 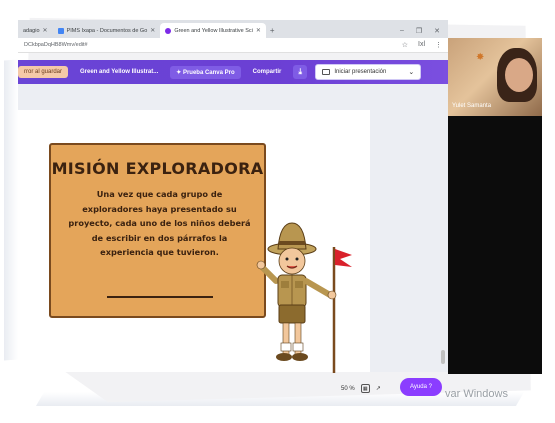 I want to click on help-button: Ayuda ?, so click(x=421, y=387).